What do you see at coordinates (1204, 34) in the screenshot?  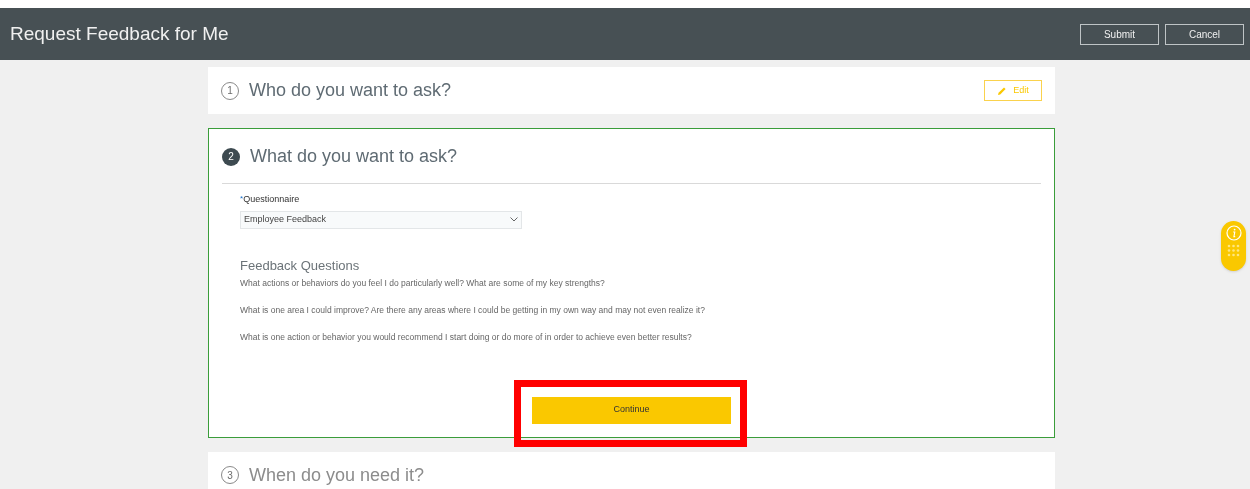 I see `header-button: Cancel` at bounding box center [1204, 34].